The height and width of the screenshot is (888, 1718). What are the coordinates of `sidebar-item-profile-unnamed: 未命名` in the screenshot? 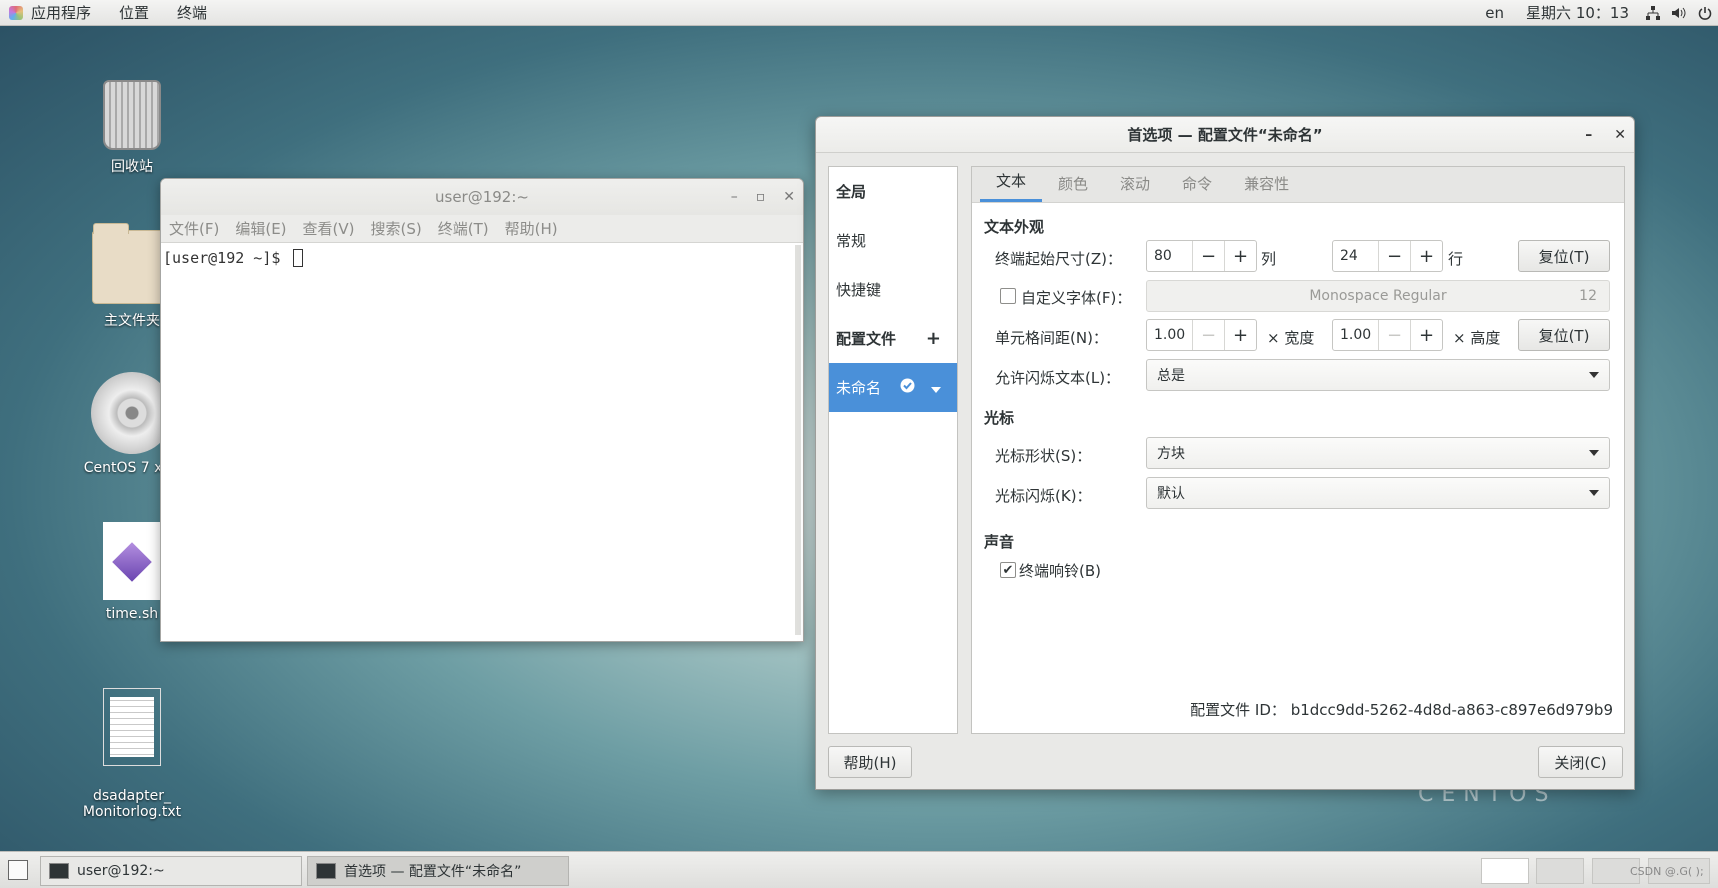 It's located at (893, 387).